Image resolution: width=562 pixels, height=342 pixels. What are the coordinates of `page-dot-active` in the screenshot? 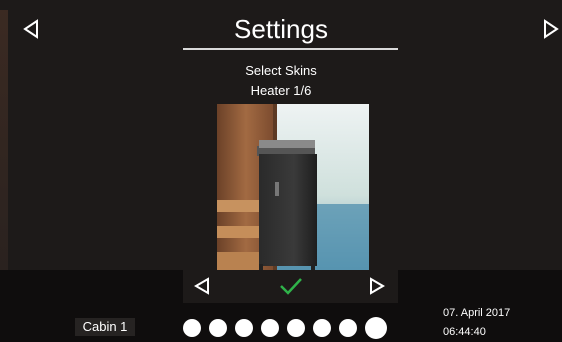 It's located at (376, 328).